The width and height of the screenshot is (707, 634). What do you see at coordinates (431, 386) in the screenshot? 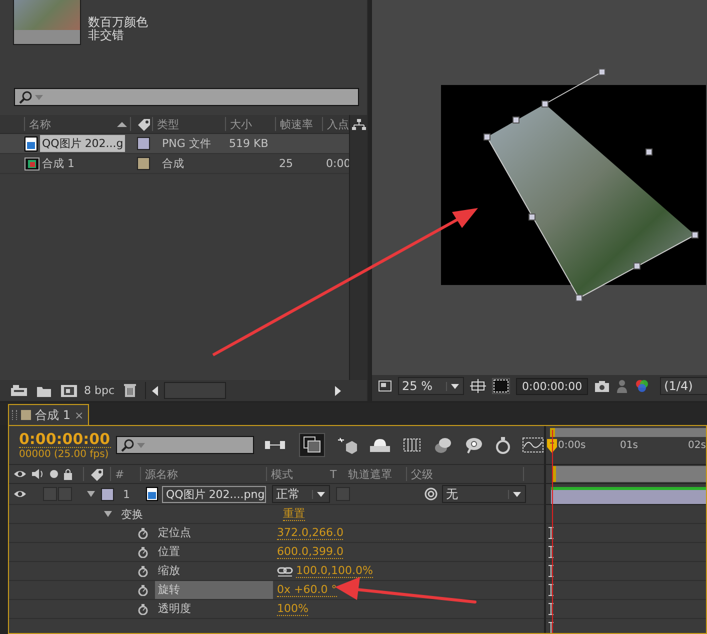
I see `zoom-dropdown: 25 %` at bounding box center [431, 386].